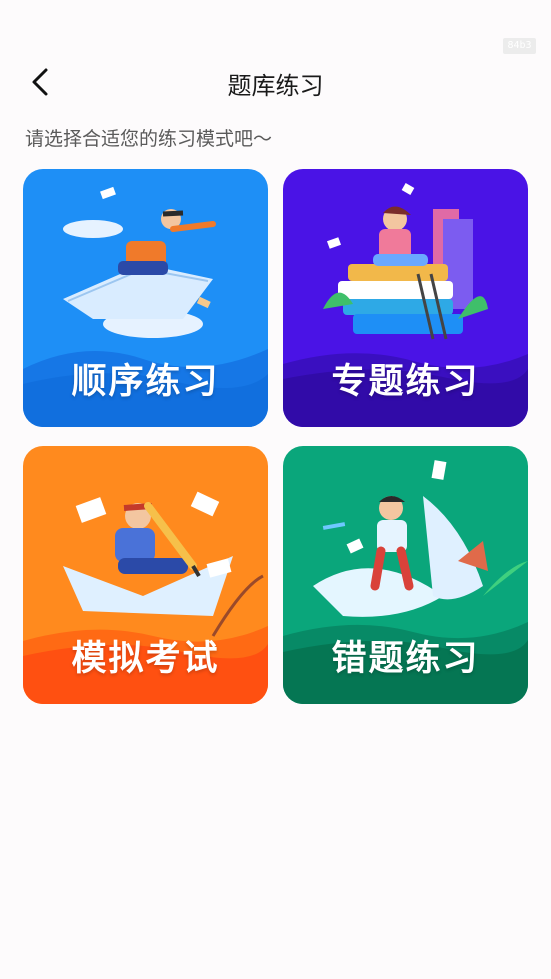 The image size is (551, 979). What do you see at coordinates (405, 575) in the screenshot?
I see `wrong-question-practice-card: 错题练习` at bounding box center [405, 575].